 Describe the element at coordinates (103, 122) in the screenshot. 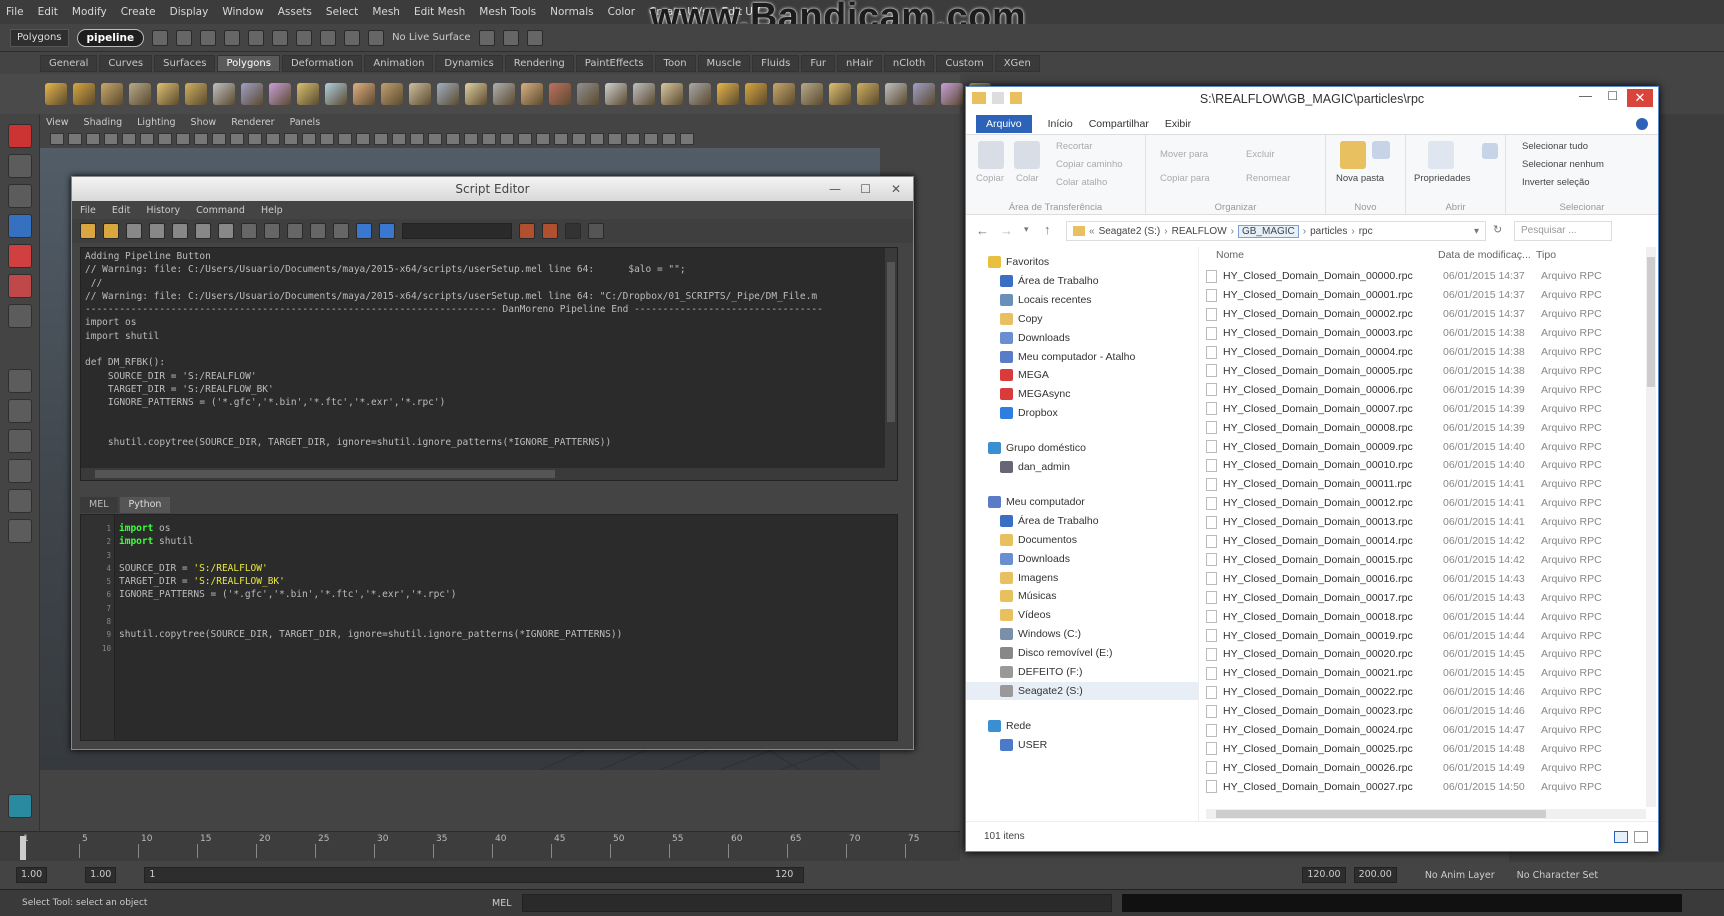

I see `panel-menu-shading: Shading` at that location.